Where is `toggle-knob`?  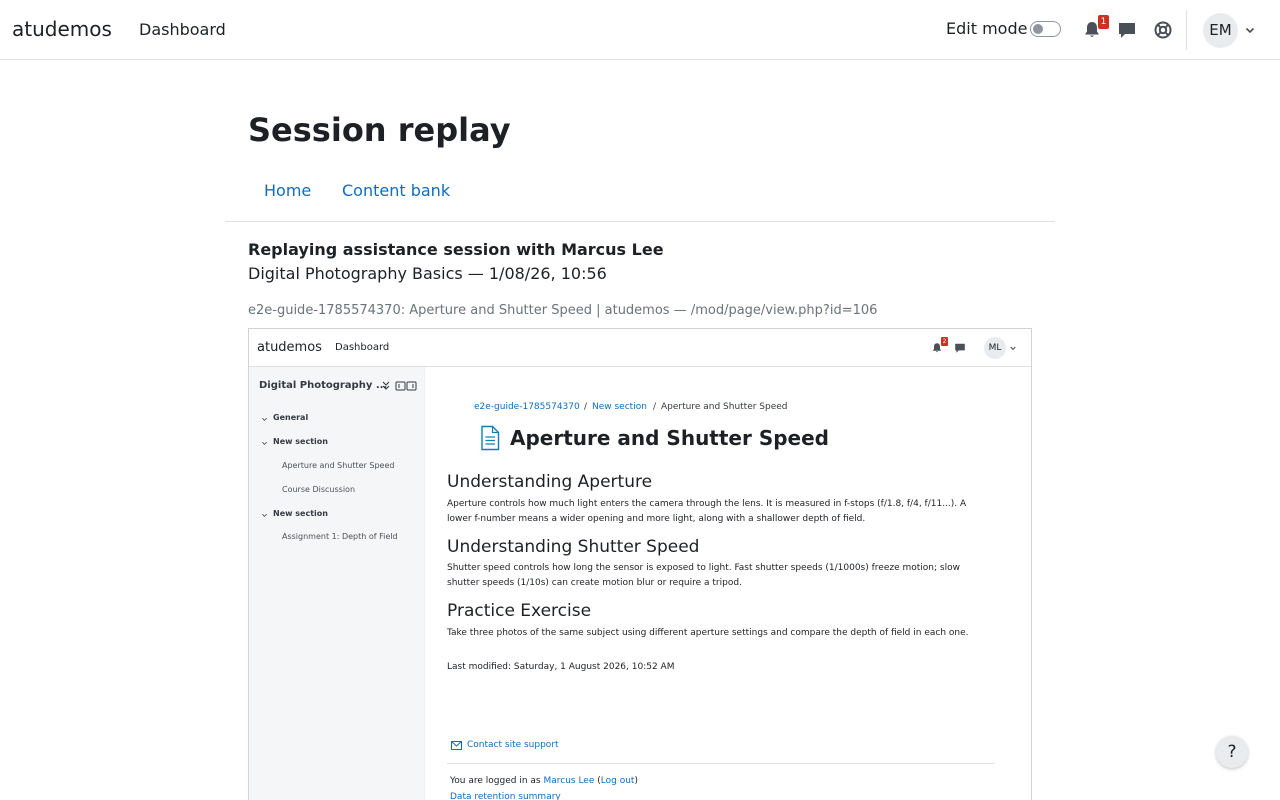 toggle-knob is located at coordinates (1038, 29).